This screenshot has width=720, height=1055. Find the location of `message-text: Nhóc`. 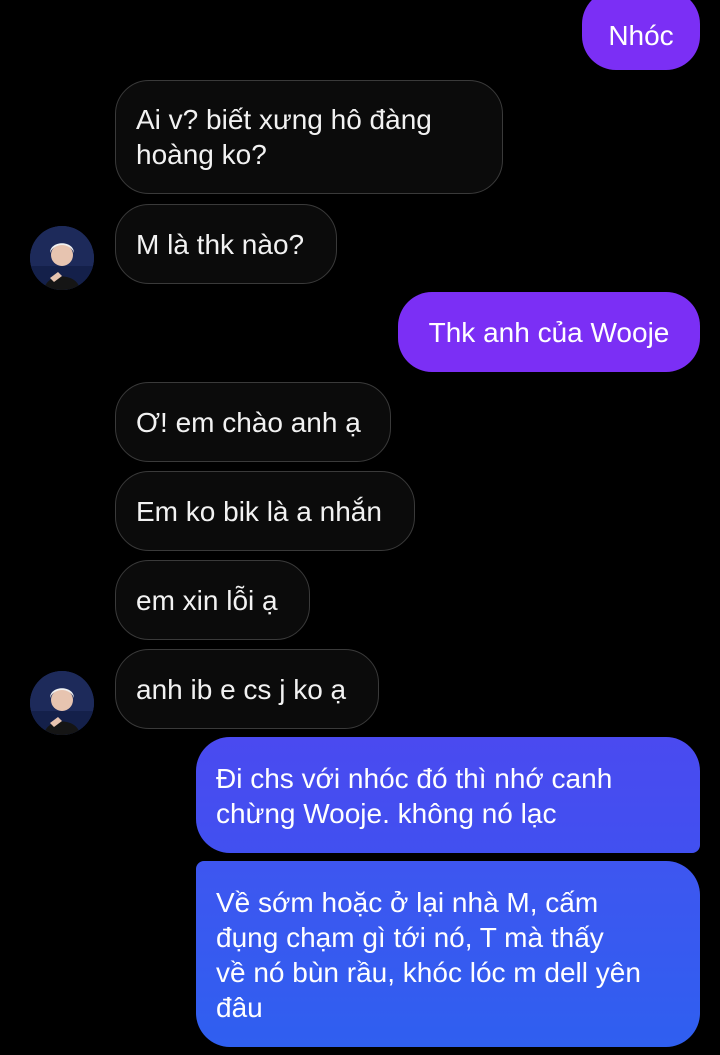

message-text: Nhóc is located at coordinates (641, 35).